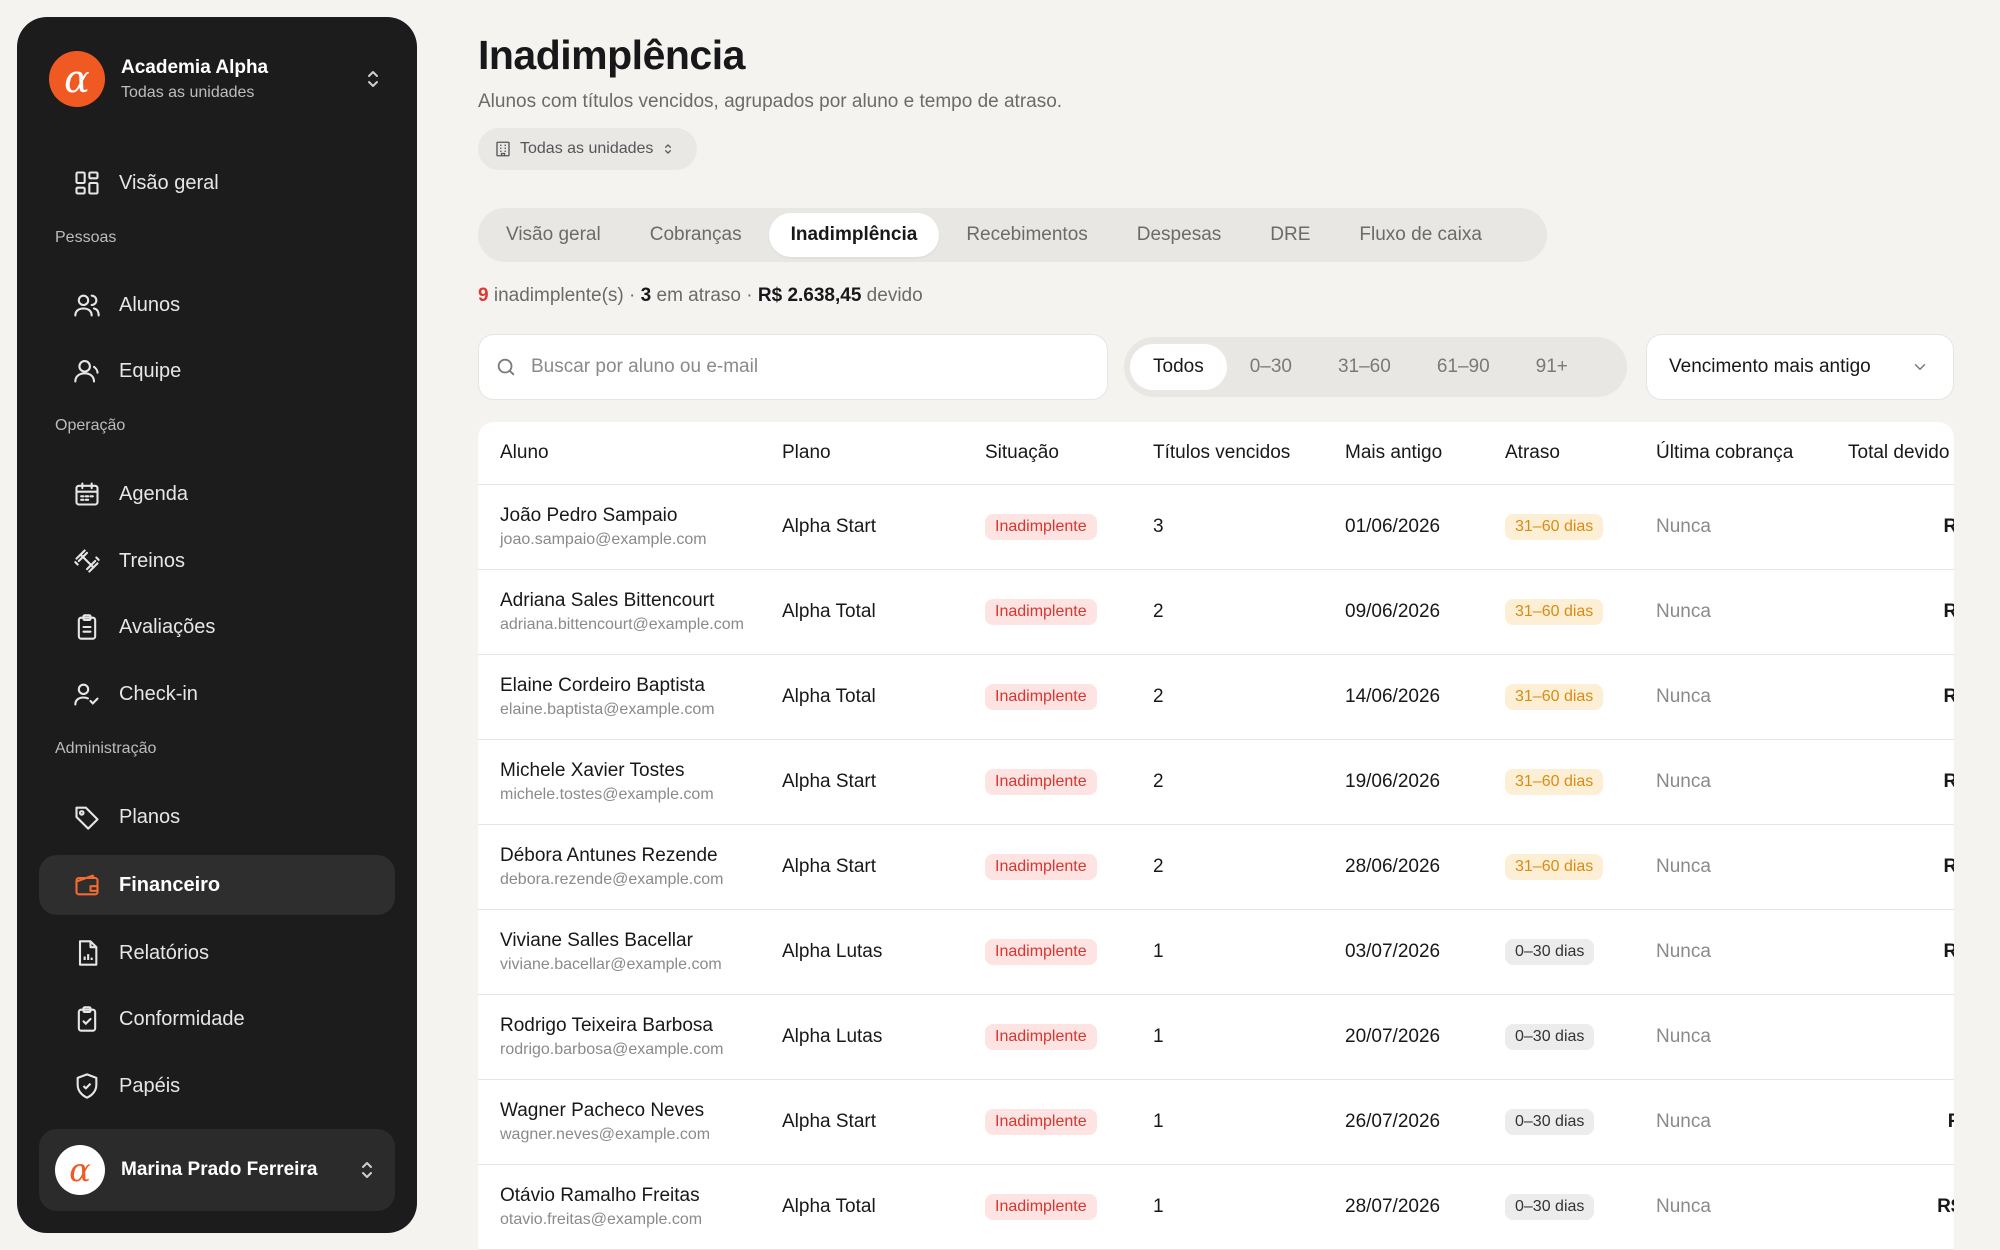 This screenshot has width=2000, height=1250. Describe the element at coordinates (811, 367) in the screenshot. I see `search-input` at that location.